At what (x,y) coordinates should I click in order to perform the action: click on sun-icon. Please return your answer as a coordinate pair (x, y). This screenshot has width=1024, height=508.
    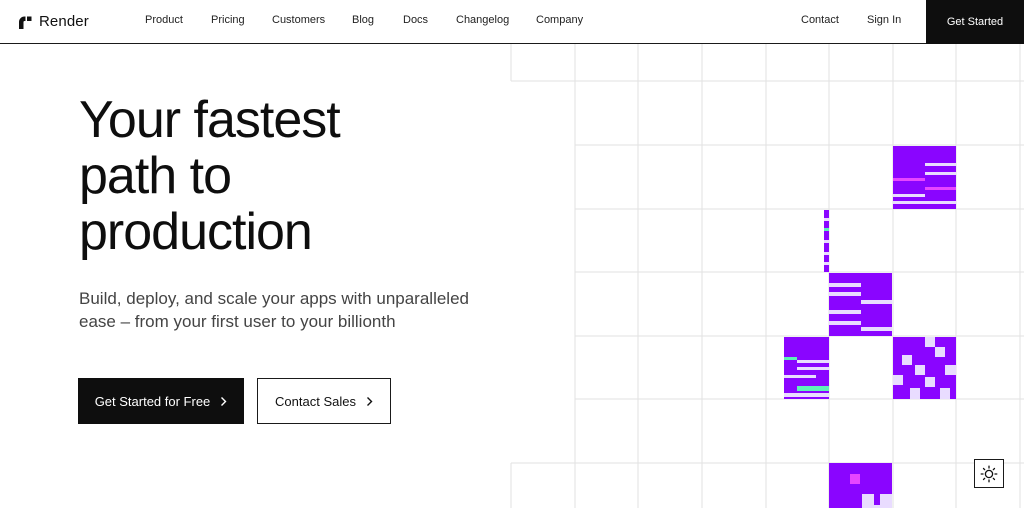
    Looking at the image, I should click on (989, 473).